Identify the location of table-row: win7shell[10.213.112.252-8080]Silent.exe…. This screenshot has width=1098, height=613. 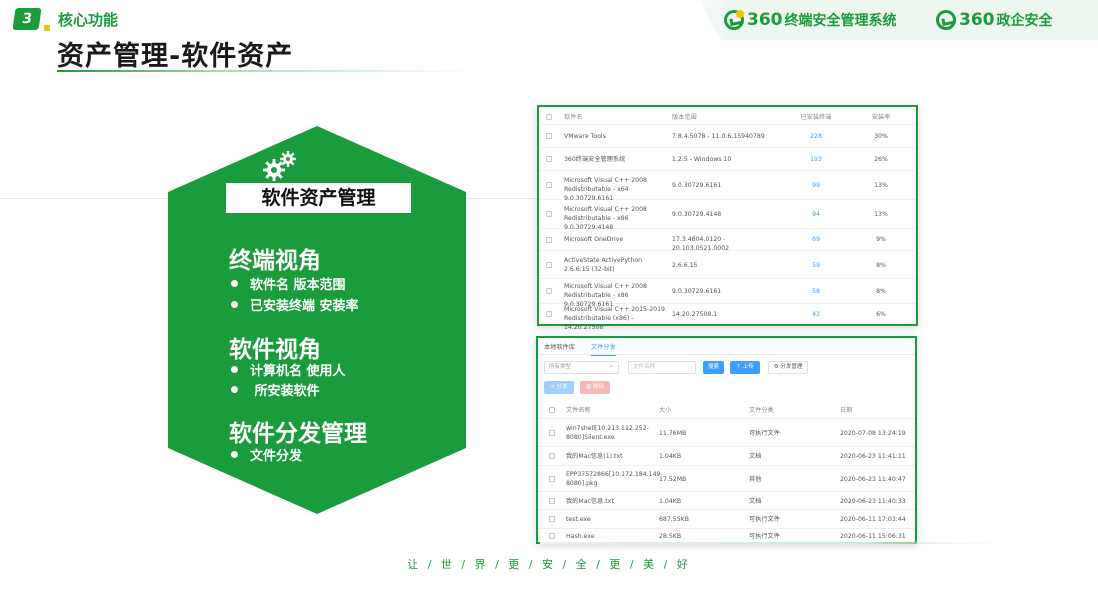
(726, 433).